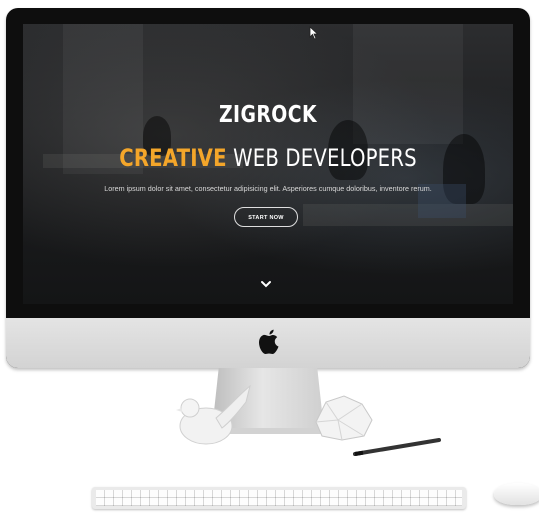 The width and height of the screenshot is (539, 516). What do you see at coordinates (269, 341) in the screenshot?
I see `apple-logo` at bounding box center [269, 341].